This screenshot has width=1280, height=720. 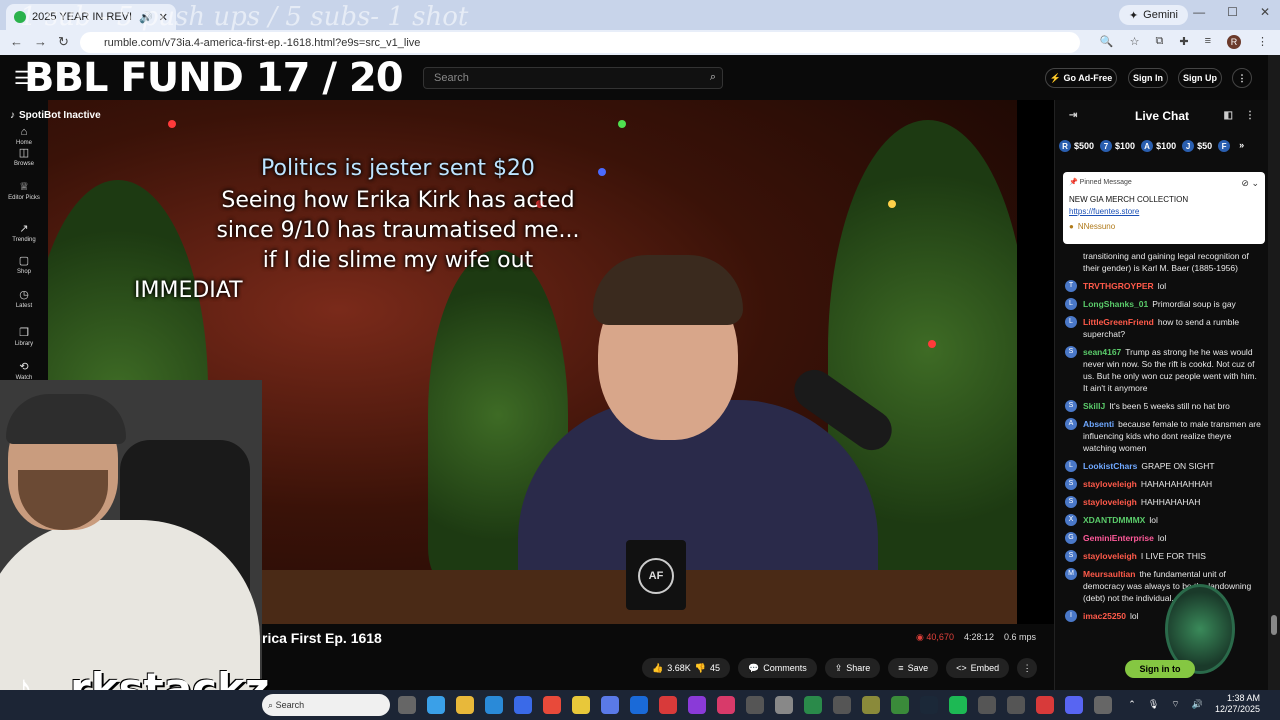 What do you see at coordinates (581, 705) in the screenshot?
I see `chrome-profile-icon` at bounding box center [581, 705].